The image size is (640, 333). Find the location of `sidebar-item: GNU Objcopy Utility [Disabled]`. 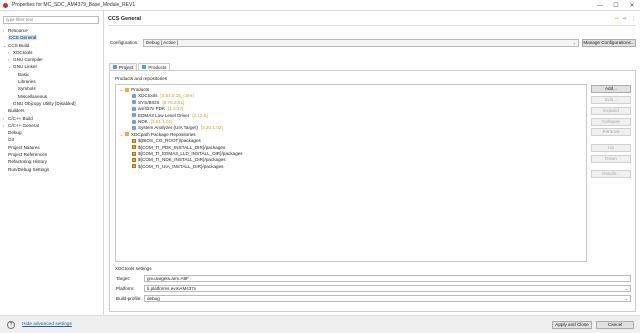

sidebar-item: GNU Objcopy Utility [Disabled] is located at coordinates (52, 103).